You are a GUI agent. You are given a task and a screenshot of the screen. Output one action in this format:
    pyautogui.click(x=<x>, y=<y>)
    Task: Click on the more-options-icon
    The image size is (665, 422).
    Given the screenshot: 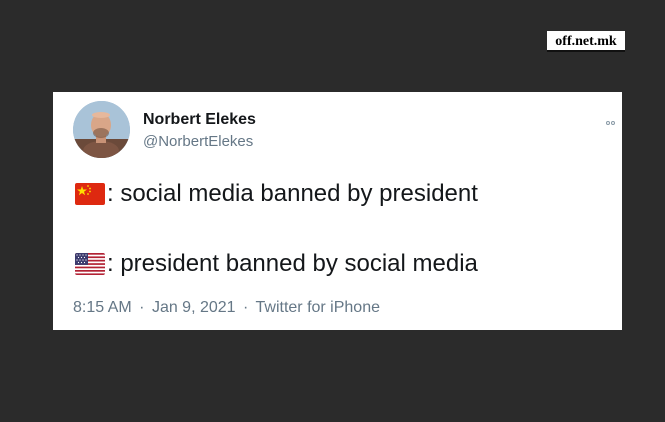 What is the action you would take?
    pyautogui.click(x=613, y=118)
    